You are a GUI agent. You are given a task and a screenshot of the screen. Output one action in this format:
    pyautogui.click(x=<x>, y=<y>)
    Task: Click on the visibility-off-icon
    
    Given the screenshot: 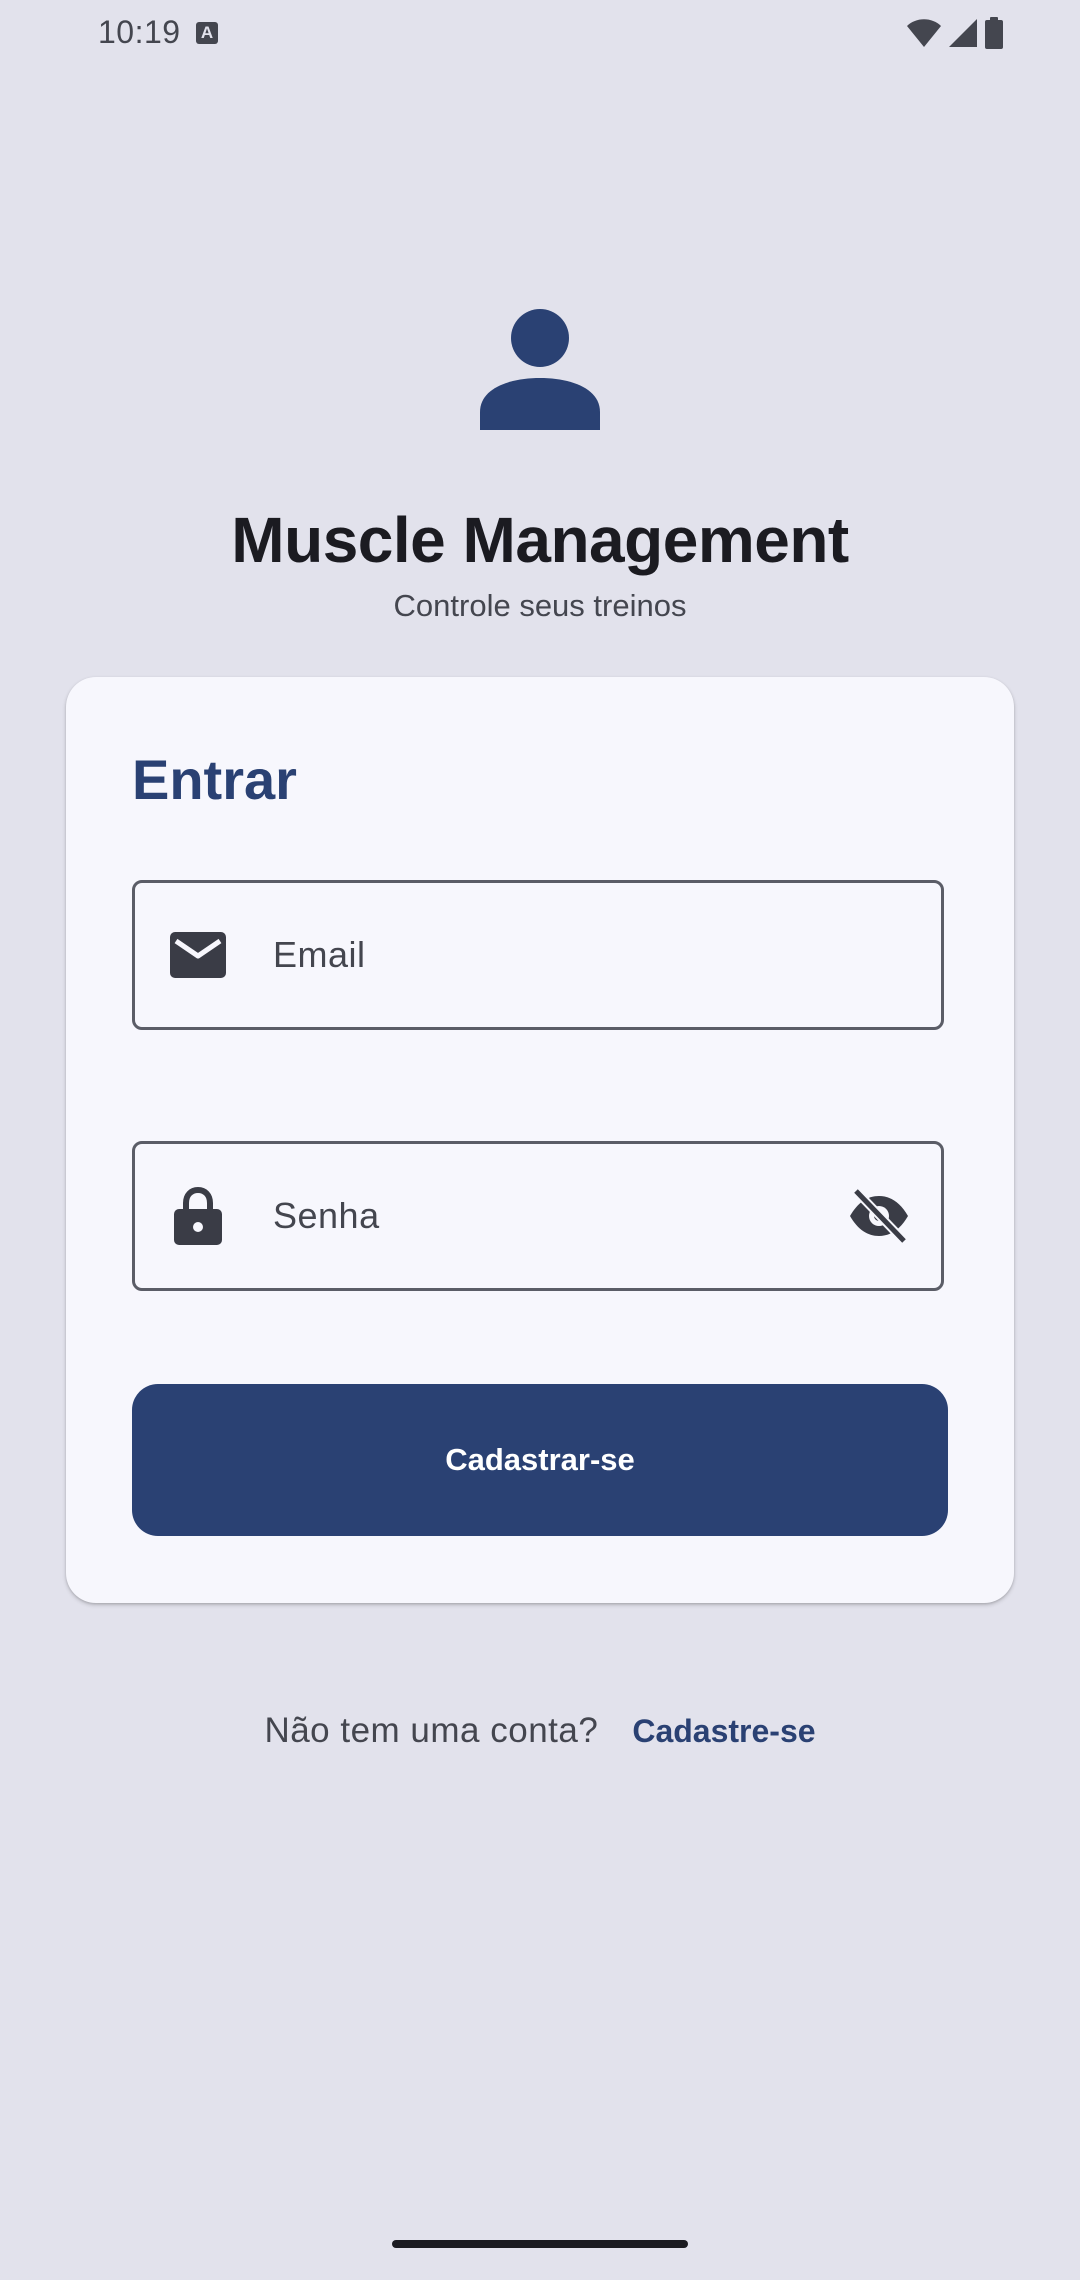 What is the action you would take?
    pyautogui.click(x=879, y=1216)
    